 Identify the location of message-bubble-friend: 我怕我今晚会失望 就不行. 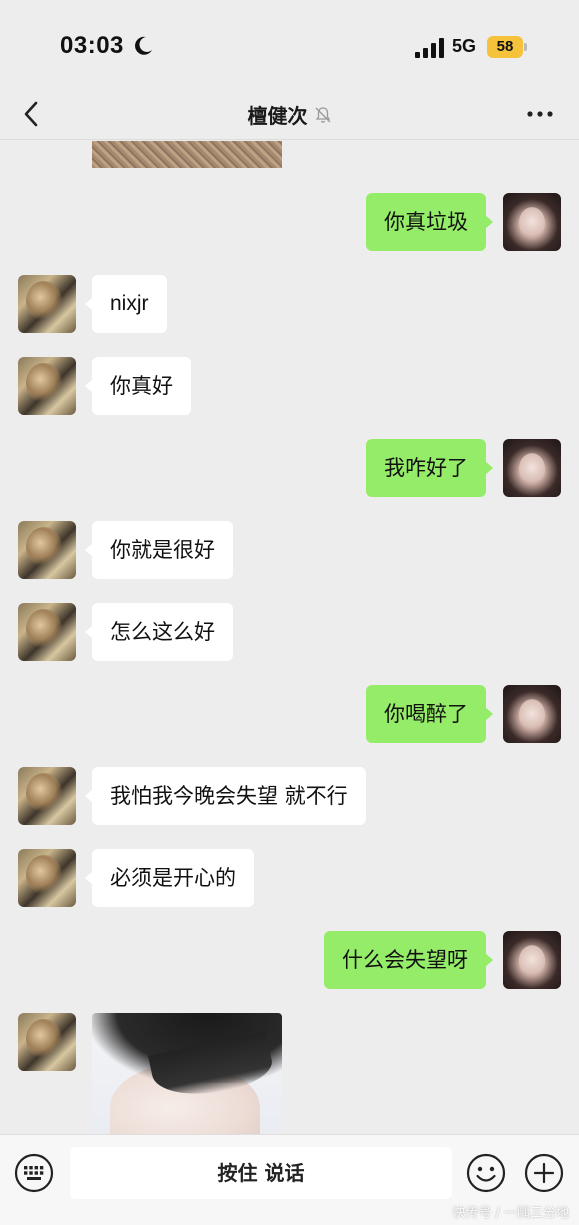
(225, 796).